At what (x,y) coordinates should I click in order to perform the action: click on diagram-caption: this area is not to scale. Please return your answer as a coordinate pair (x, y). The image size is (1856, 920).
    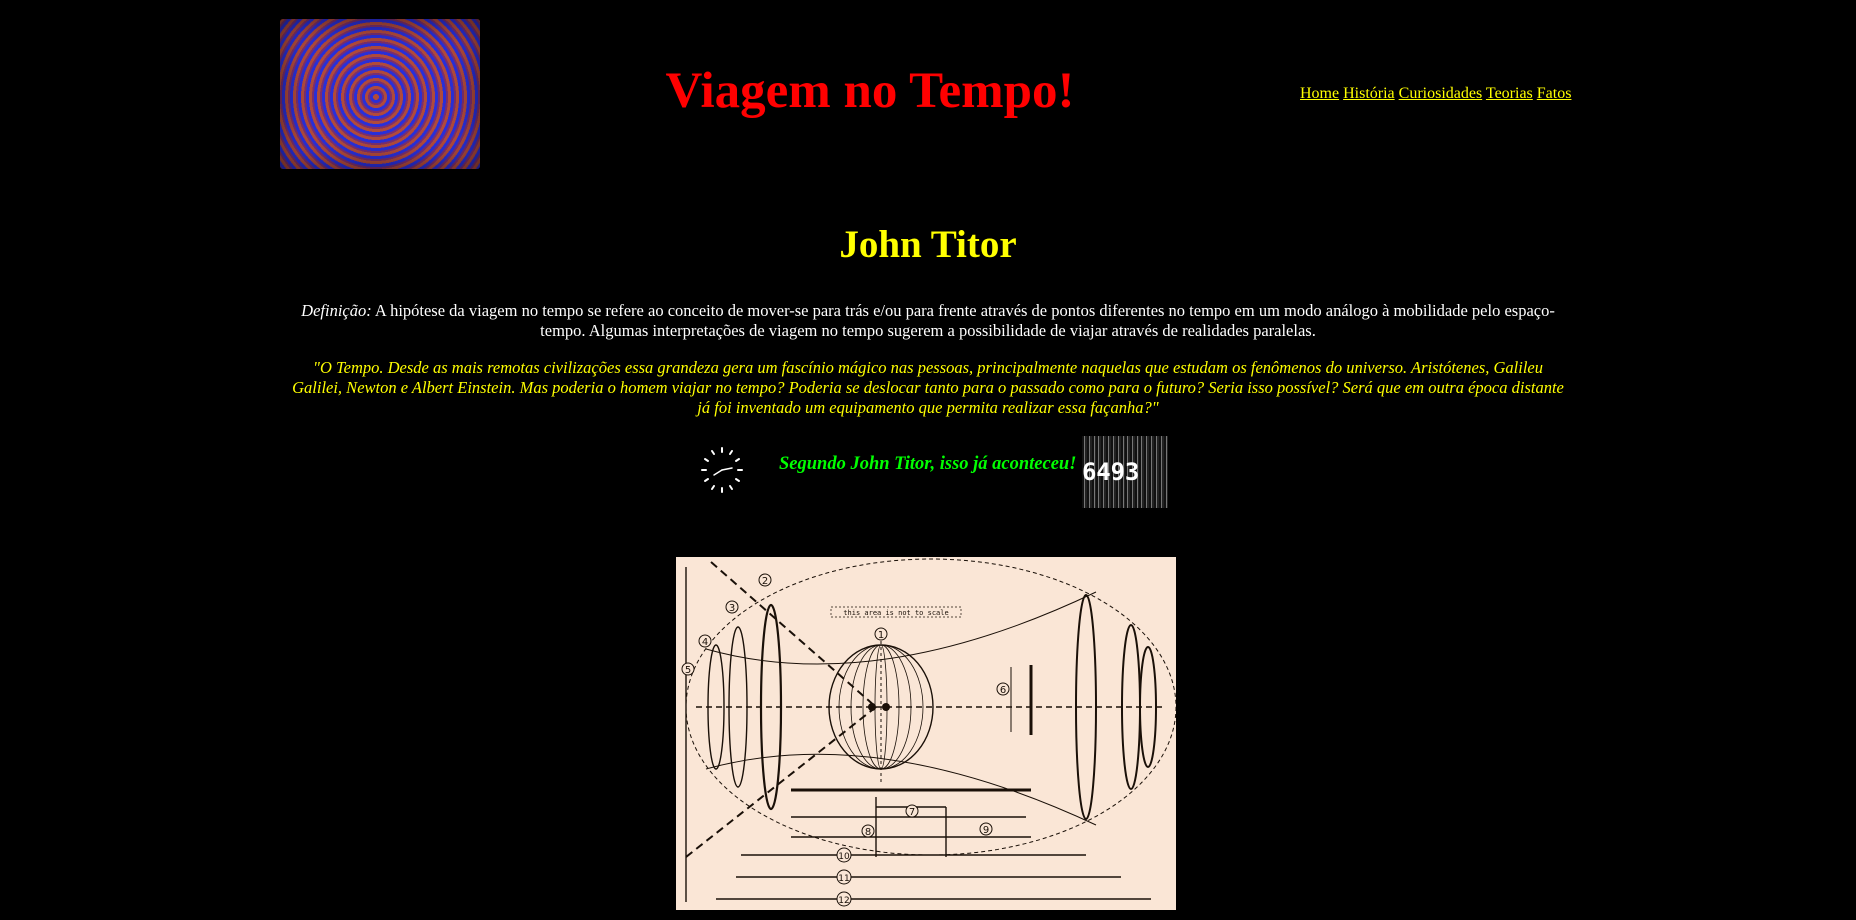
    Looking at the image, I should click on (895, 613).